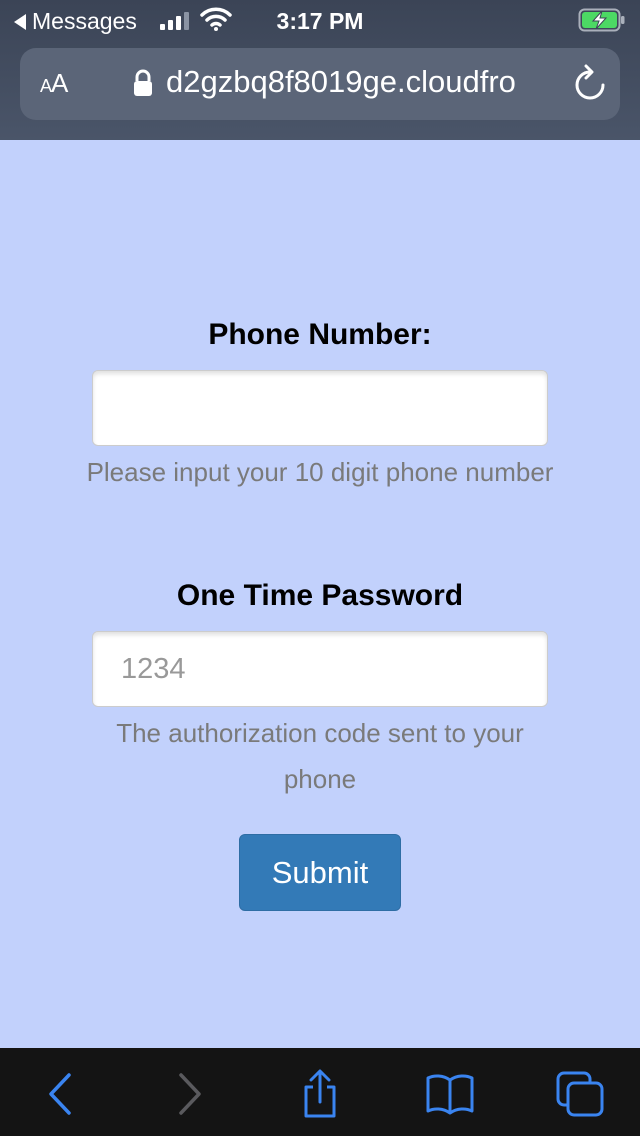 The height and width of the screenshot is (1136, 640). What do you see at coordinates (320, 334) in the screenshot?
I see `phone-number-label: Phone Number:` at bounding box center [320, 334].